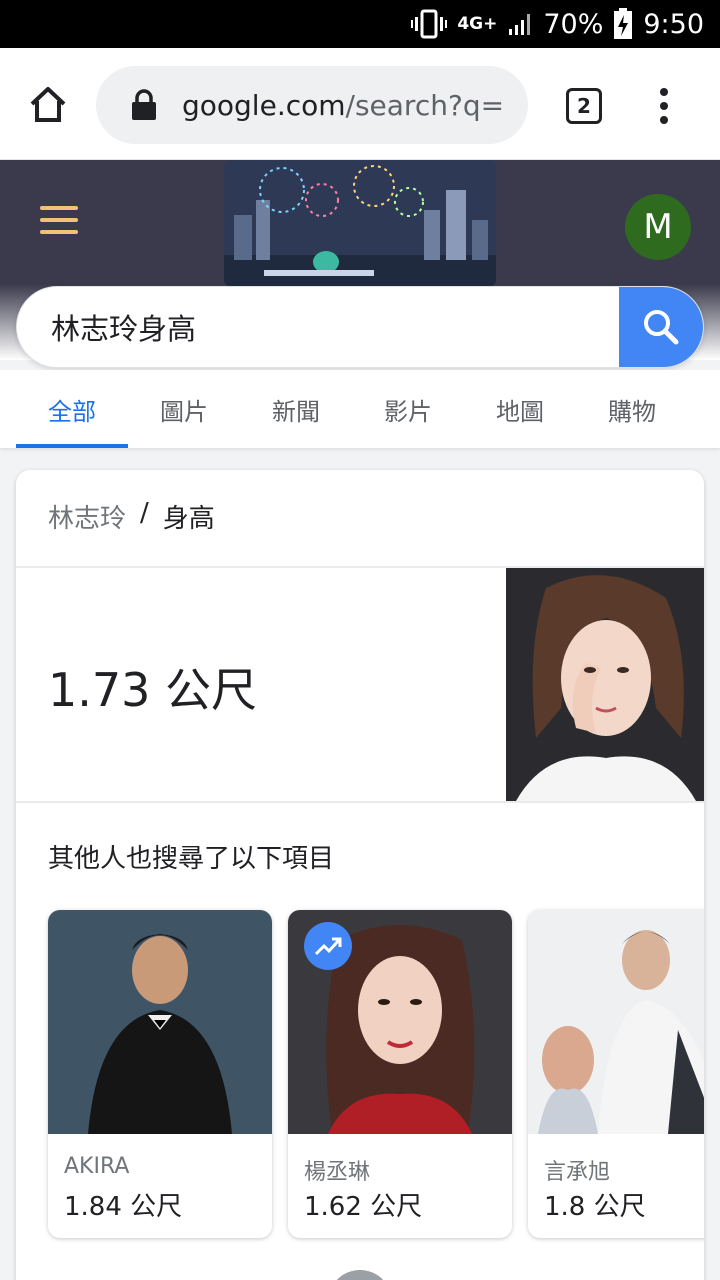 The image size is (720, 1280). Describe the element at coordinates (425, 105) in the screenshot. I see `url-path: /search?q=` at that location.